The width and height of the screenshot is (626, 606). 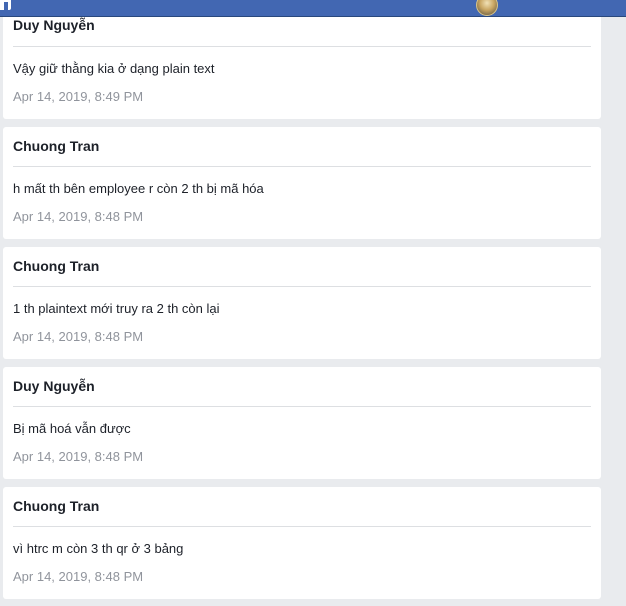 What do you see at coordinates (72, 428) in the screenshot?
I see `message-text: Bị mã hoá vẫn được` at bounding box center [72, 428].